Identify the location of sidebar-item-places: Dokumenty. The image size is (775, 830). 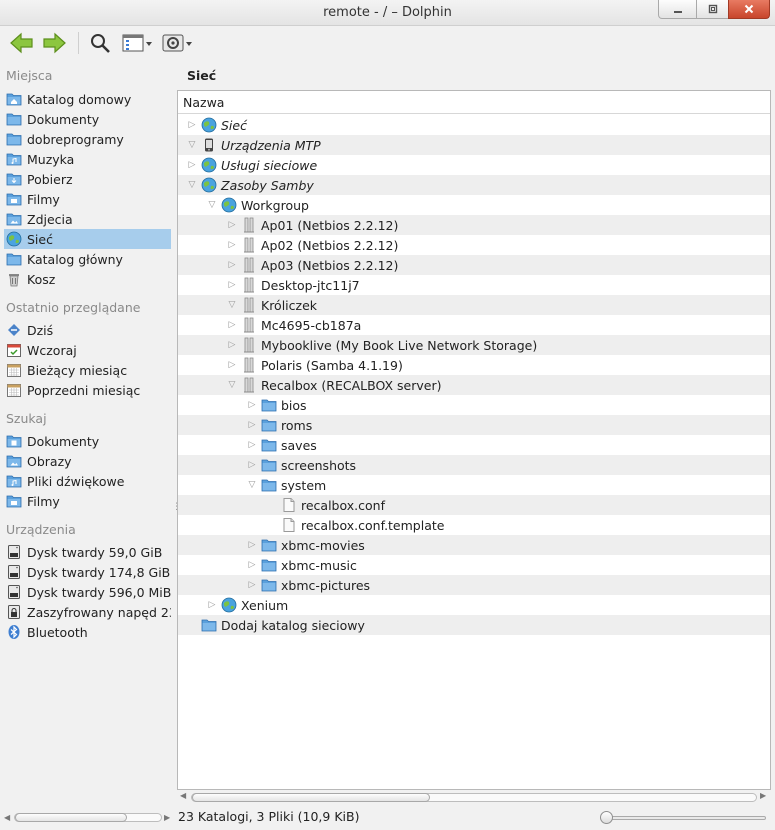
(87, 119).